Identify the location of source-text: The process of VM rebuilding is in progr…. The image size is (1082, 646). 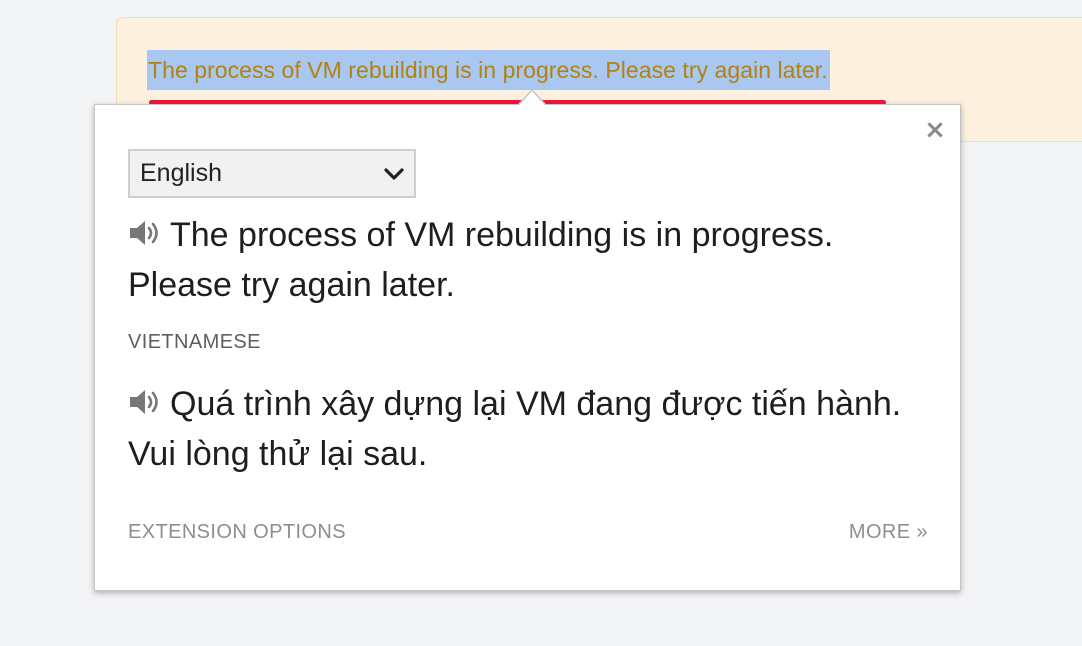
(481, 260).